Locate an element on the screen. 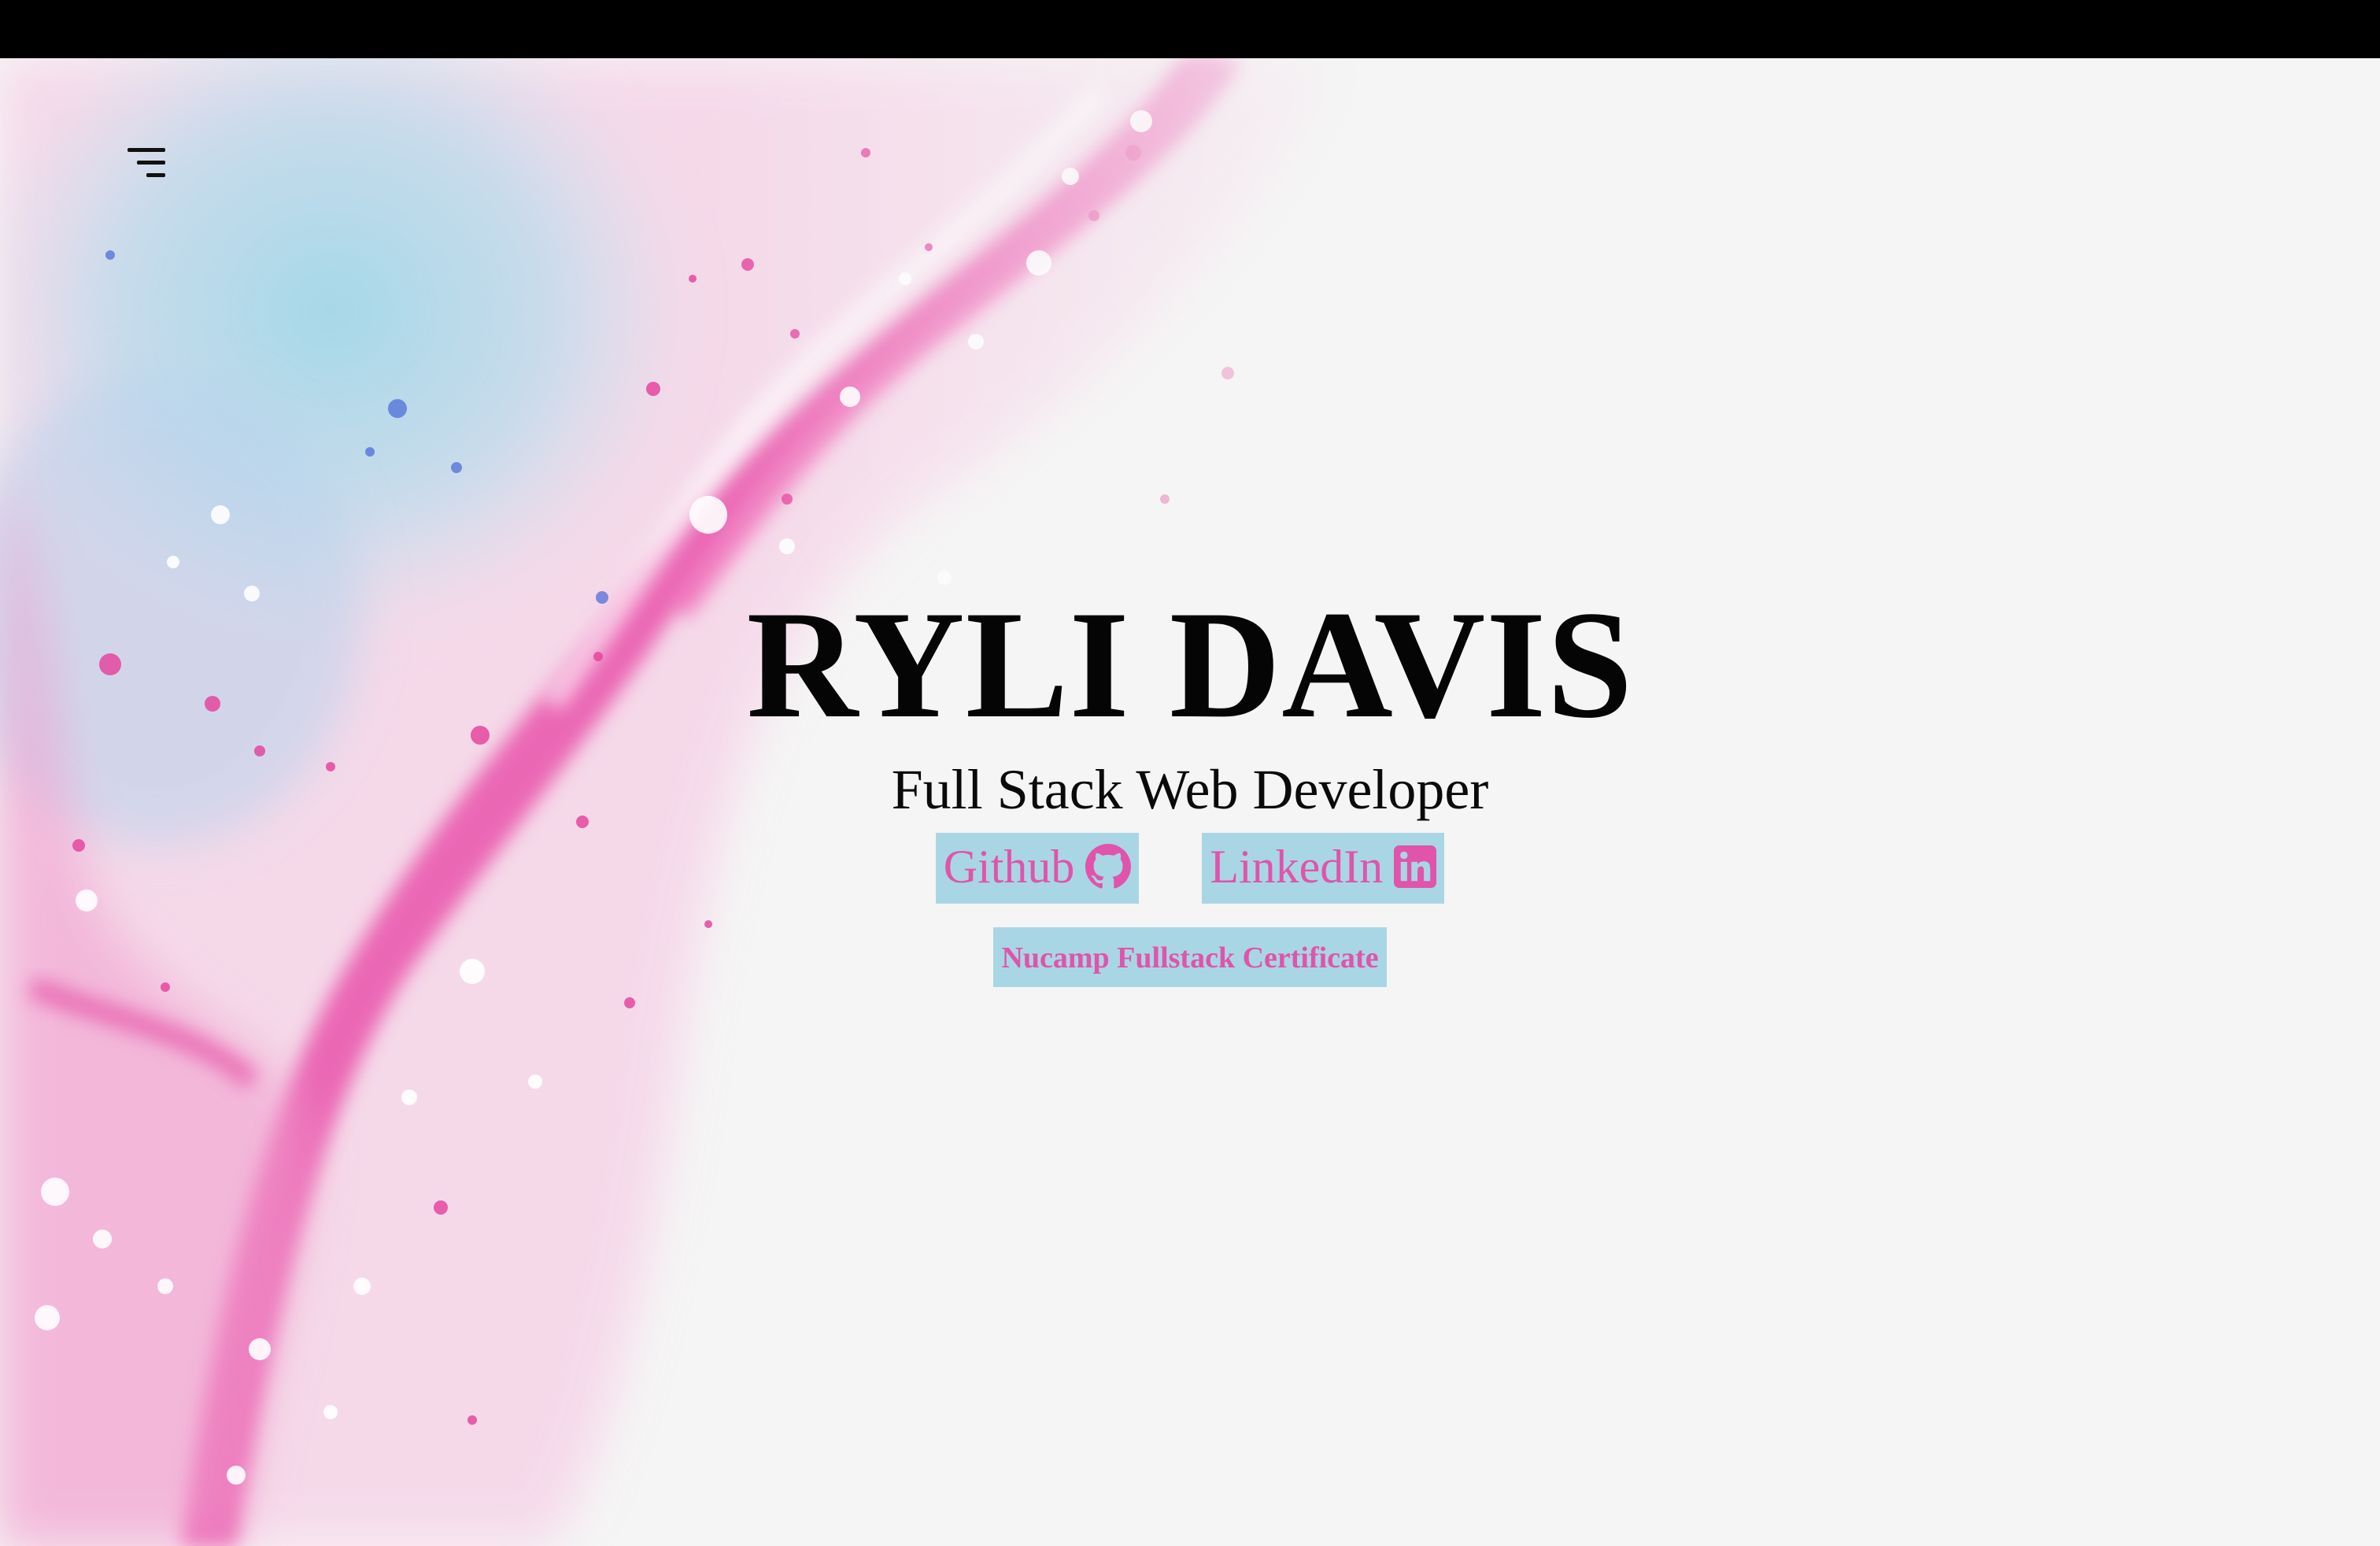 Image resolution: width=2380 pixels, height=1546 pixels. top-bar is located at coordinates (1190, 29).